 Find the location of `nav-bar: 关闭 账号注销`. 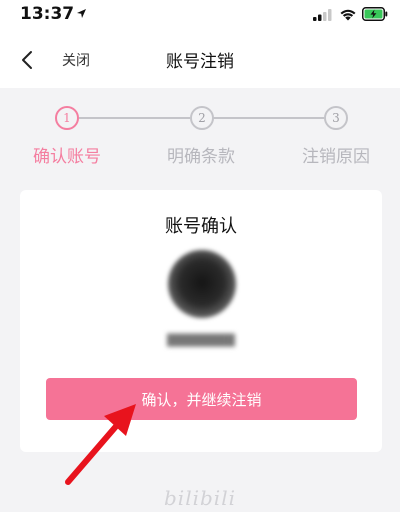

nav-bar: 关闭 账号注销 is located at coordinates (200, 59).